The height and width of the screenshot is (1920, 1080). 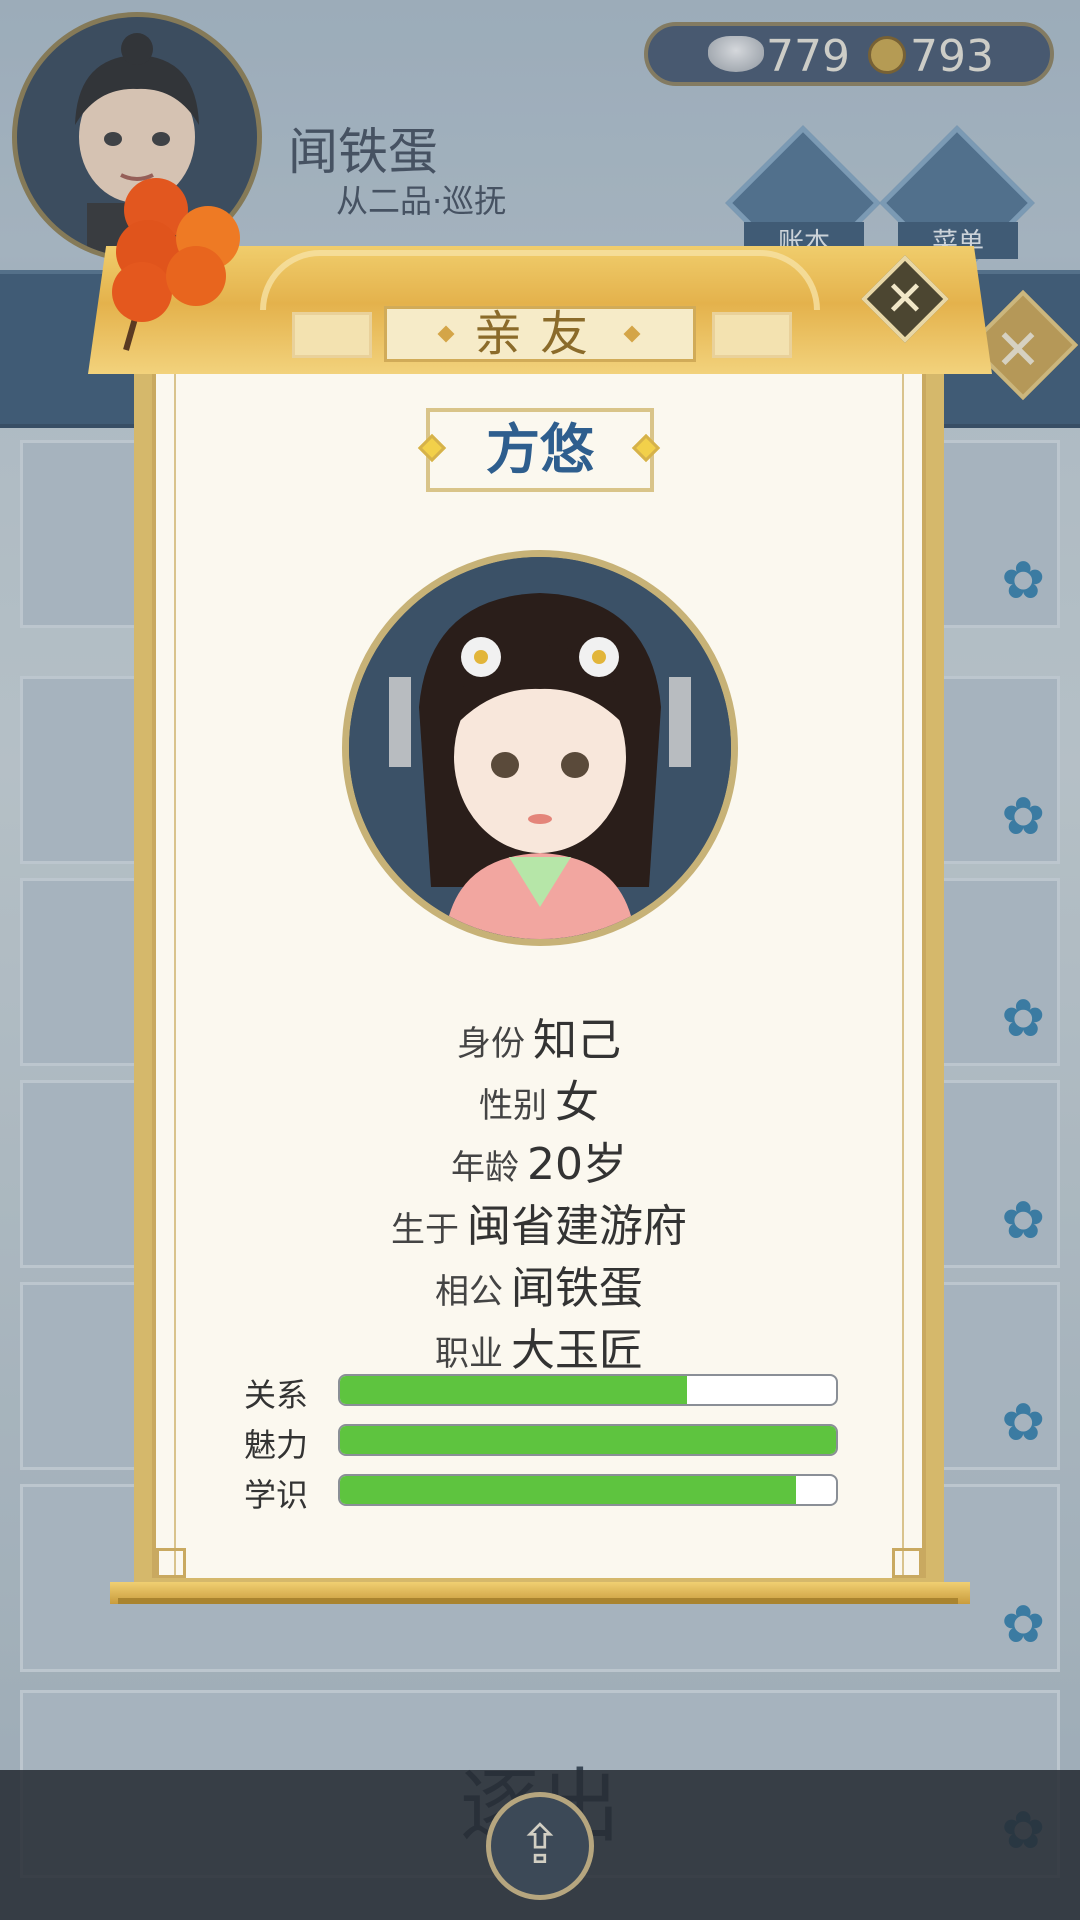 I want to click on cloud-pattern-decoration, so click(x=540, y=280).